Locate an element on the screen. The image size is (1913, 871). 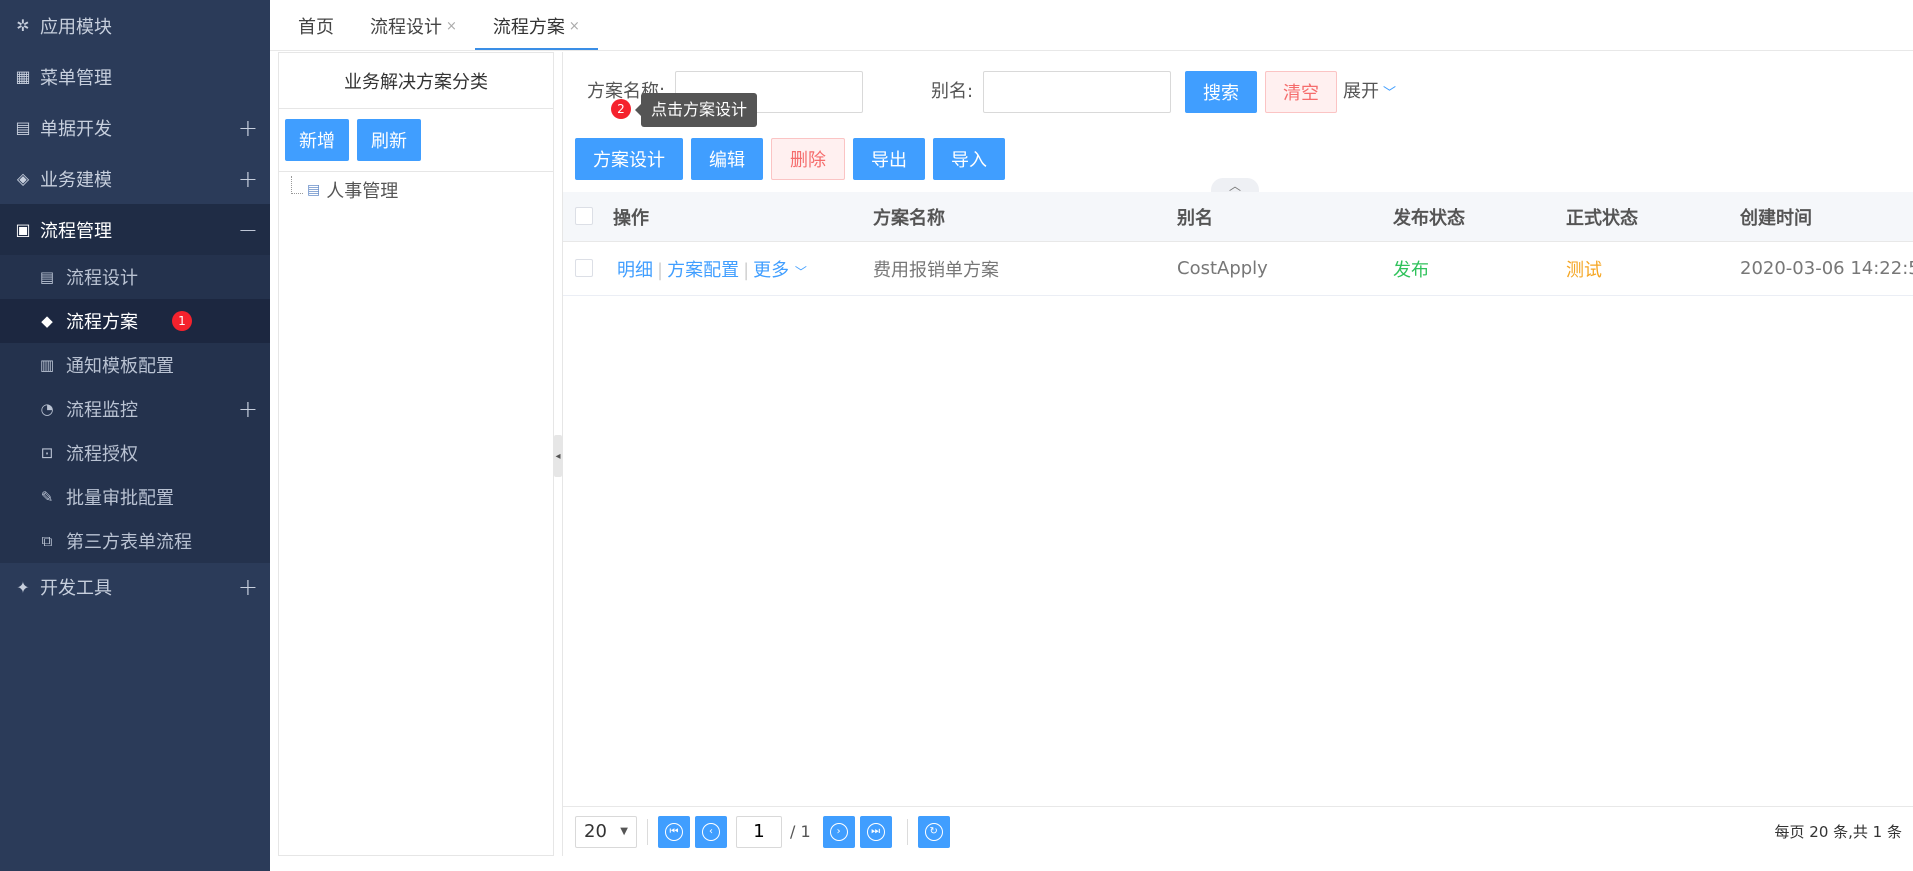
app-module-icon: ✲ is located at coordinates (23, 25).